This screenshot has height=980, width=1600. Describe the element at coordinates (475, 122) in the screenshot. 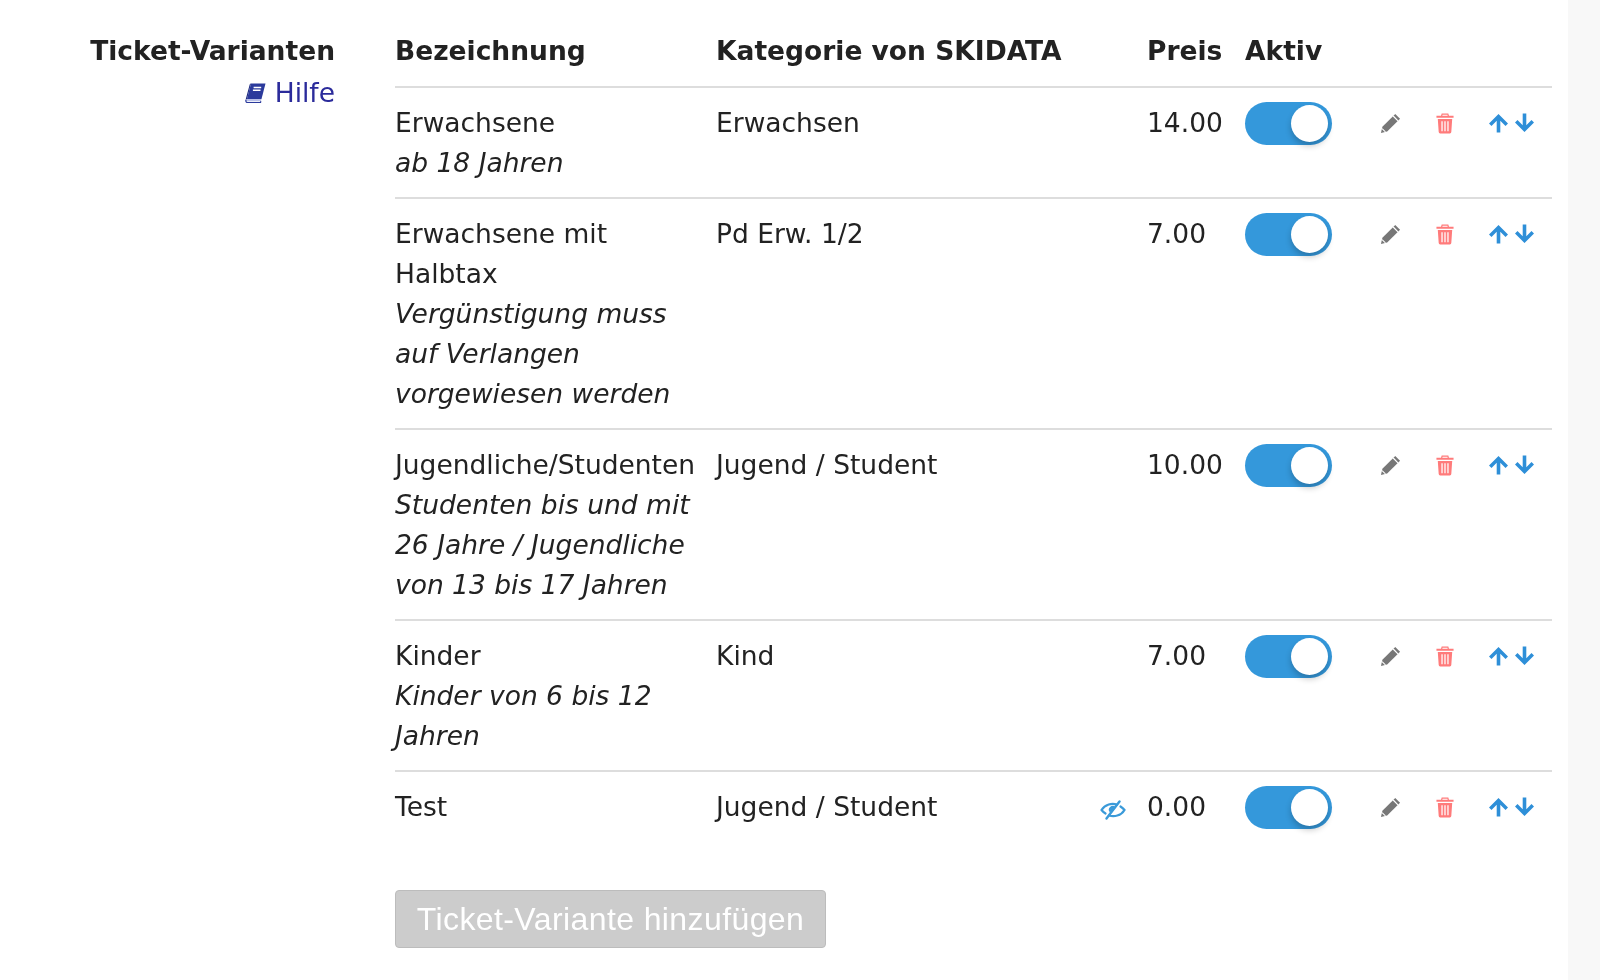

I see `variant-name: Erwachsene` at that location.